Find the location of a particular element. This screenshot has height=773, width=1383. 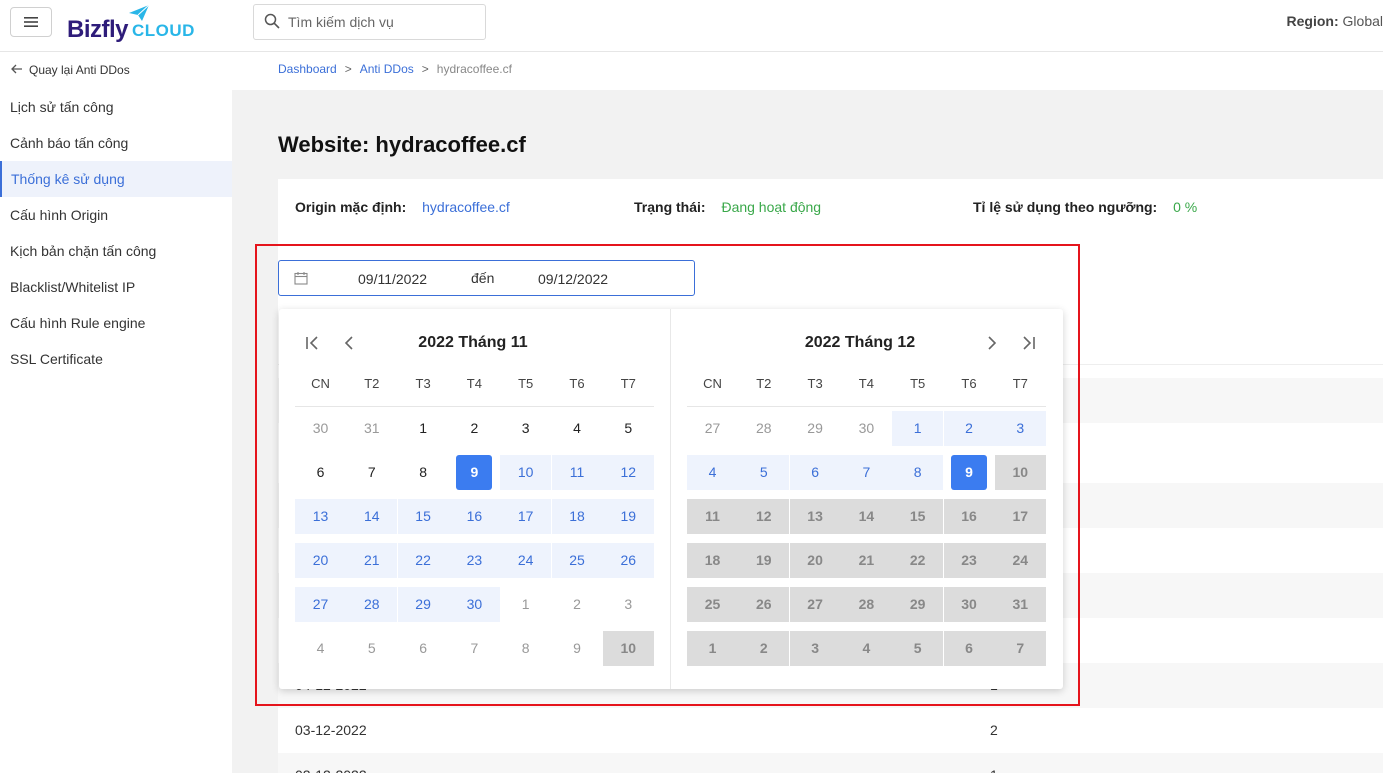

calendar-day: 23 is located at coordinates (474, 560).